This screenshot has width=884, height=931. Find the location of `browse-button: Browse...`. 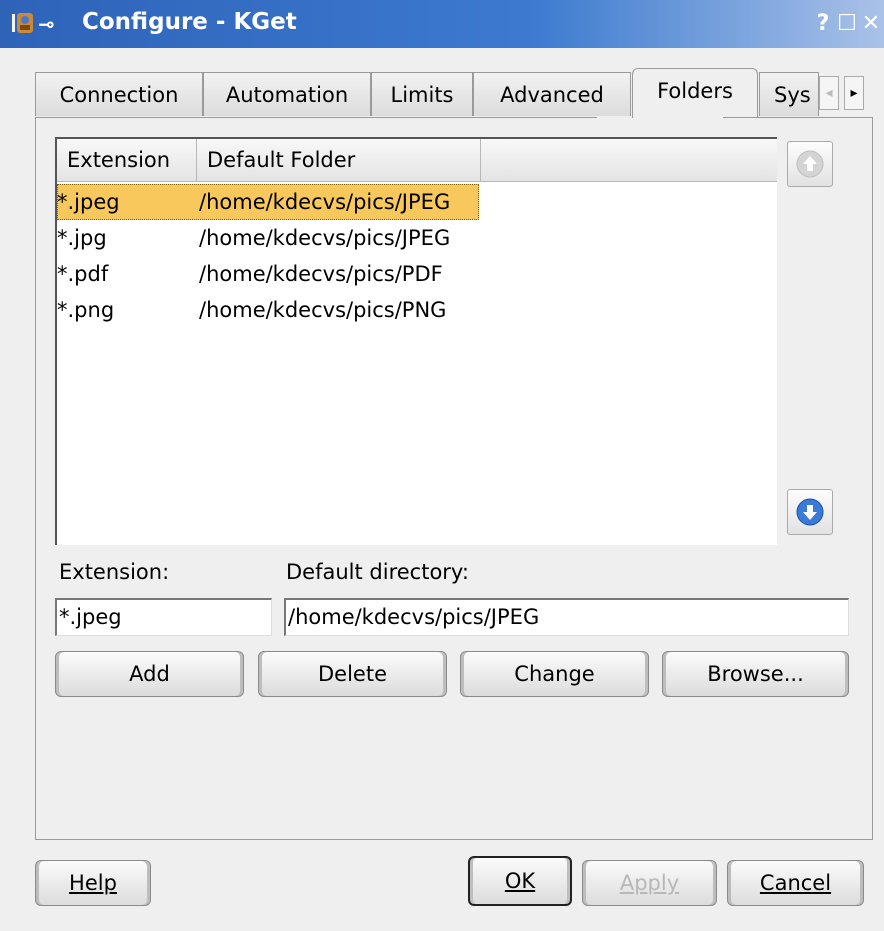

browse-button: Browse... is located at coordinates (755, 674).